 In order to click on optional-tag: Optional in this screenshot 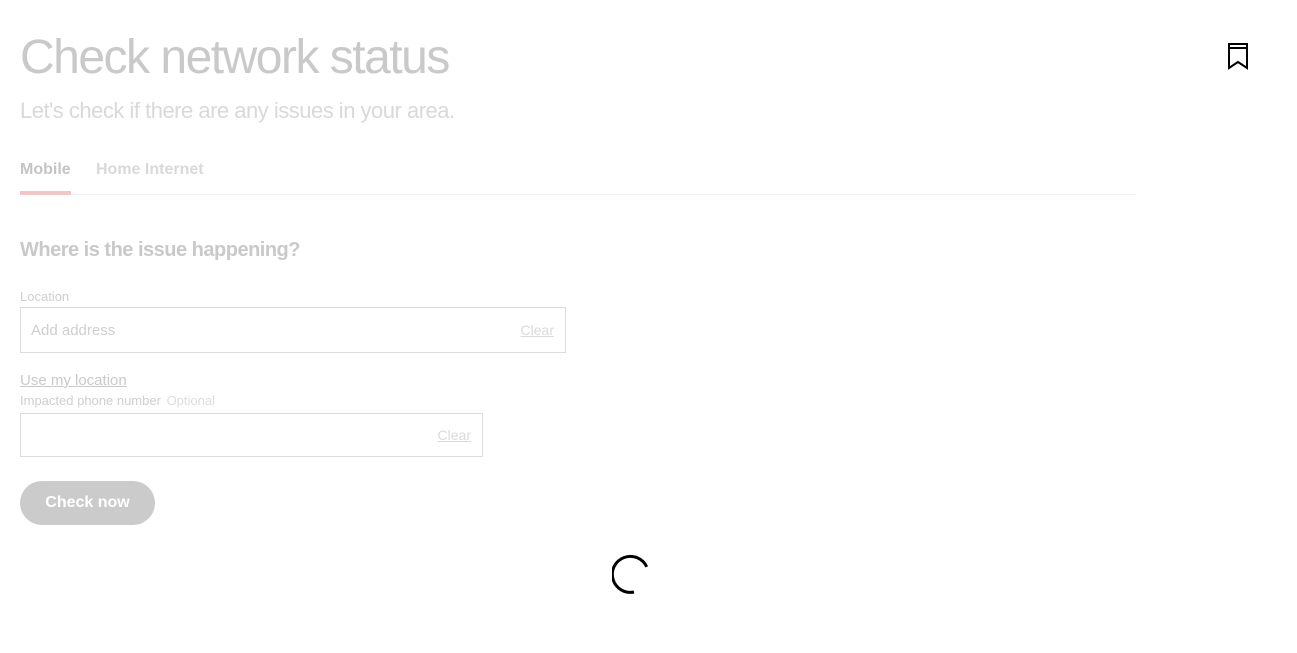, I will do `click(190, 400)`.